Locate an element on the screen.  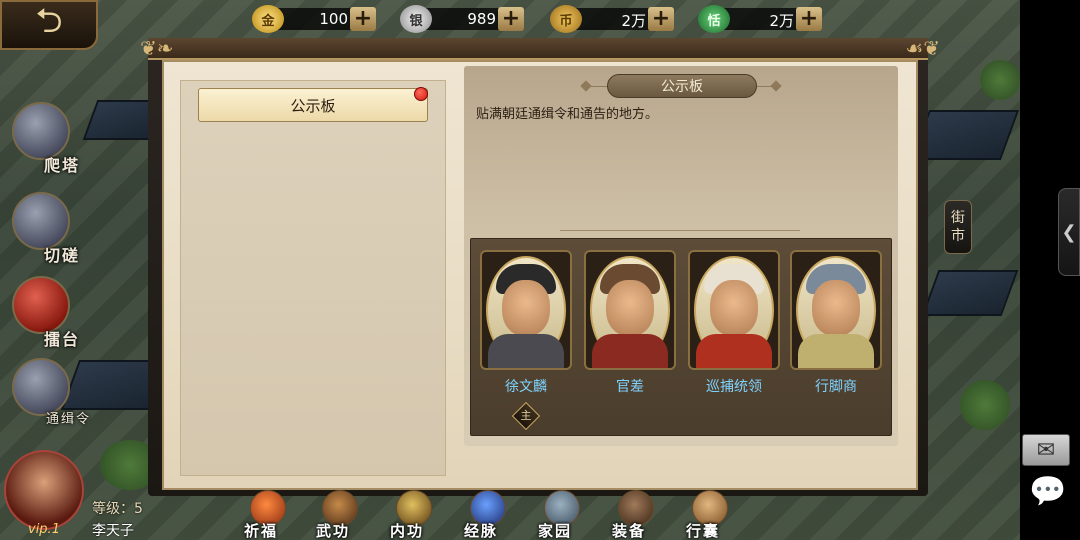
chat-button: 💬 is located at coordinates (1048, 494).